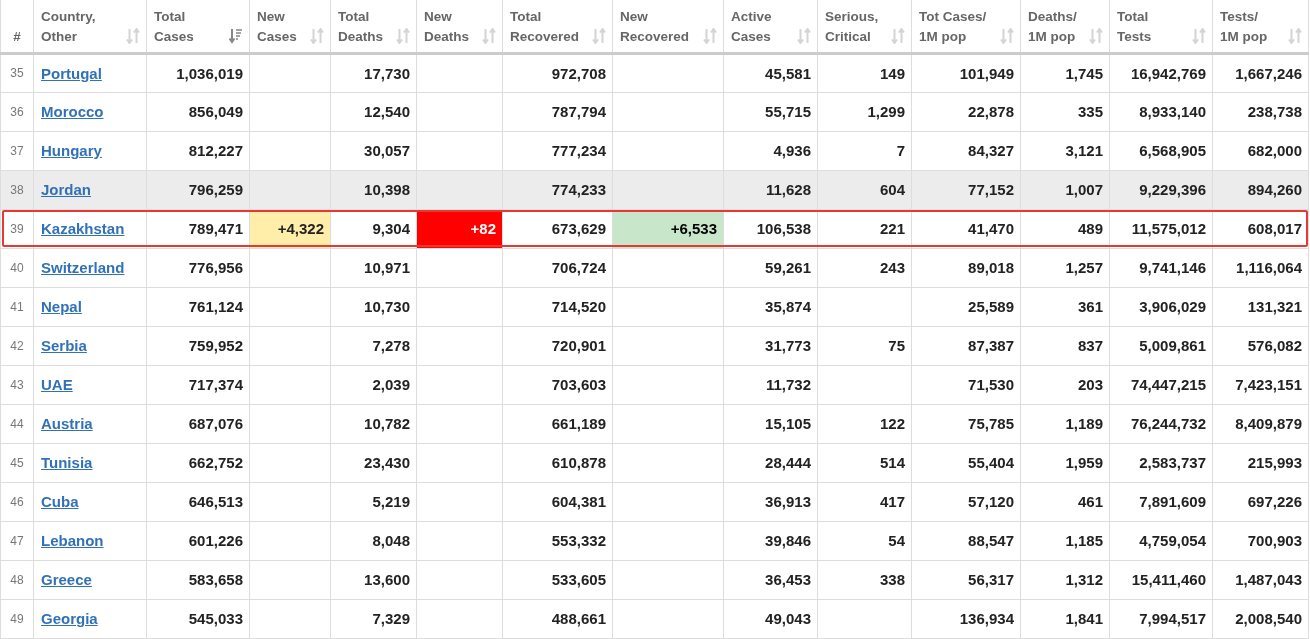 The width and height of the screenshot is (1310, 639). What do you see at coordinates (966, 228) in the screenshot?
I see `table-cell: 41,470` at bounding box center [966, 228].